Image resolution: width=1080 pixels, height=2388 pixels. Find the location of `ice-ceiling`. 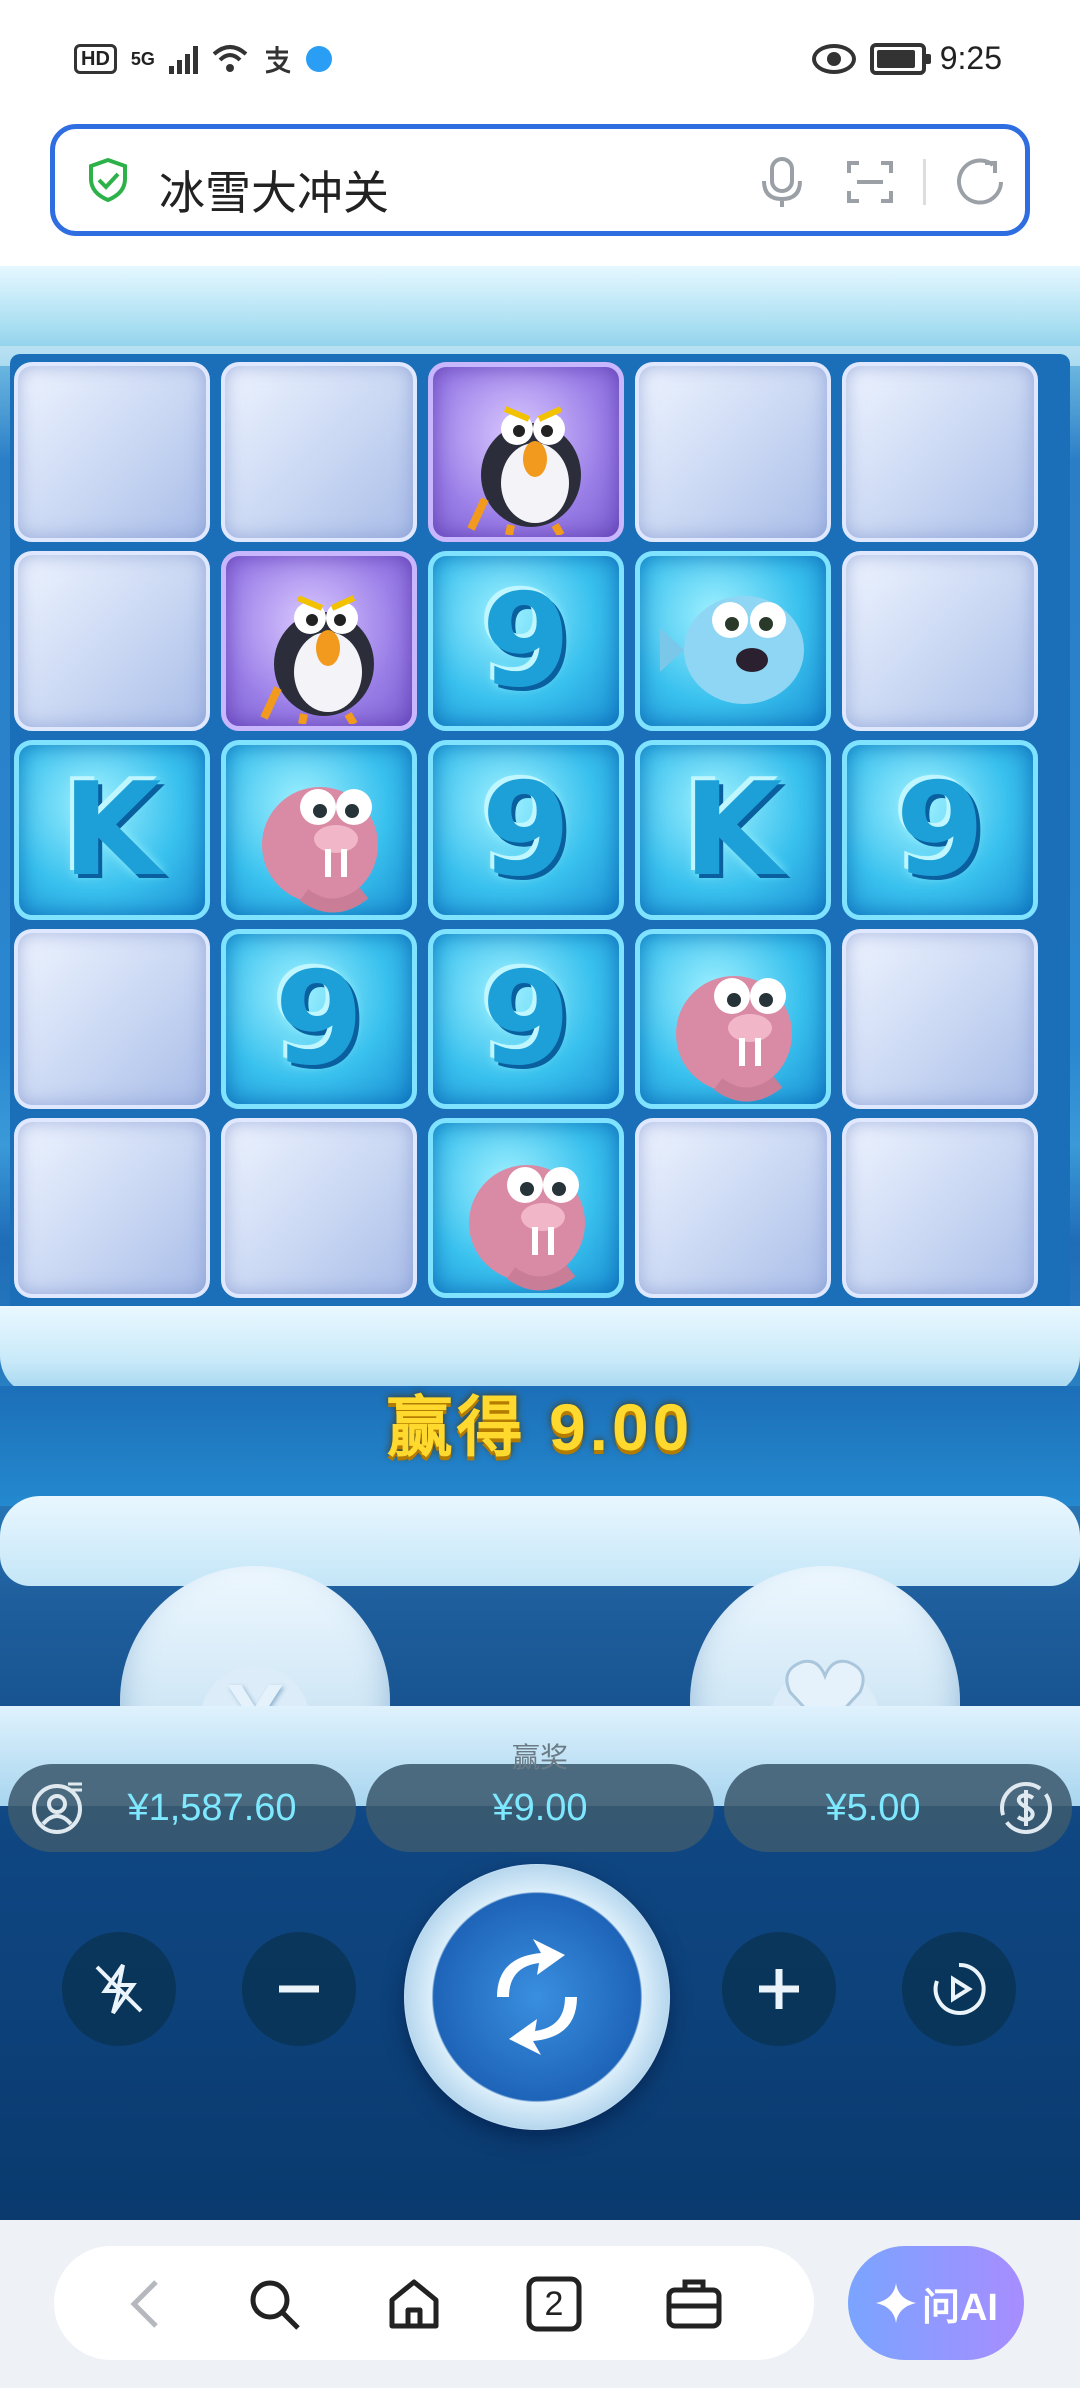

ice-ceiling is located at coordinates (540, 316).